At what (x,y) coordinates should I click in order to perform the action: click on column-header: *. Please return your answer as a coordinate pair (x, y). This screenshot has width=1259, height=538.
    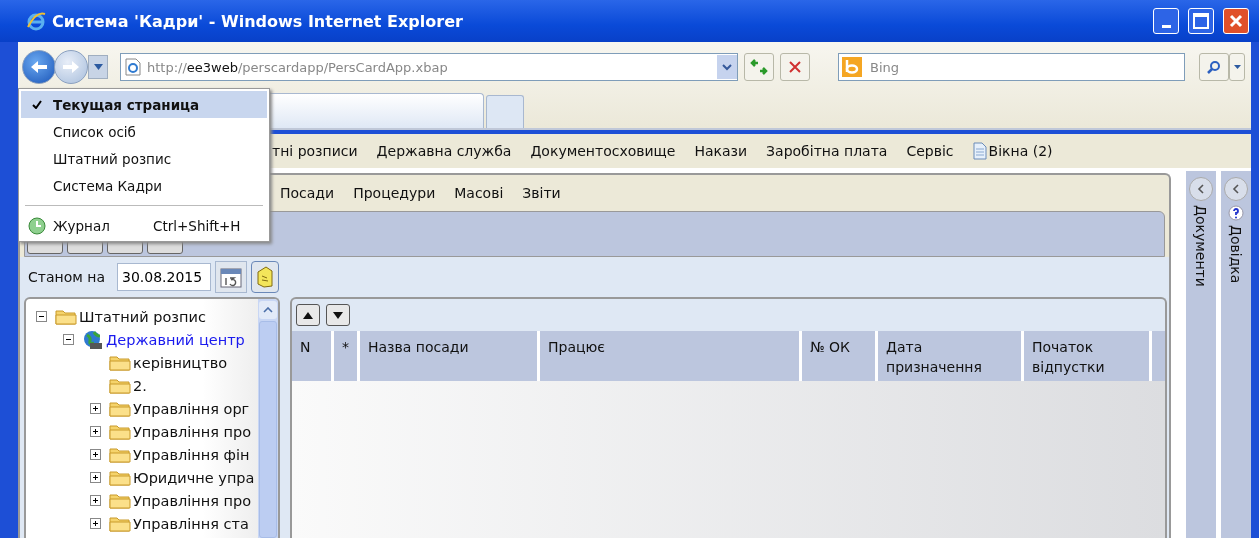
    Looking at the image, I should click on (347, 356).